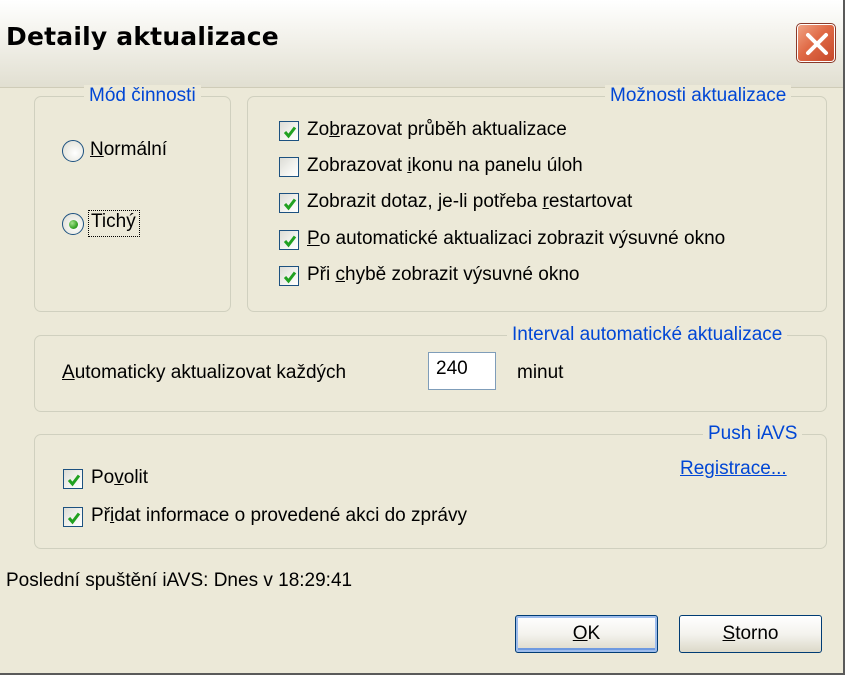  I want to click on radio-normal-label: Normální, so click(128, 150).